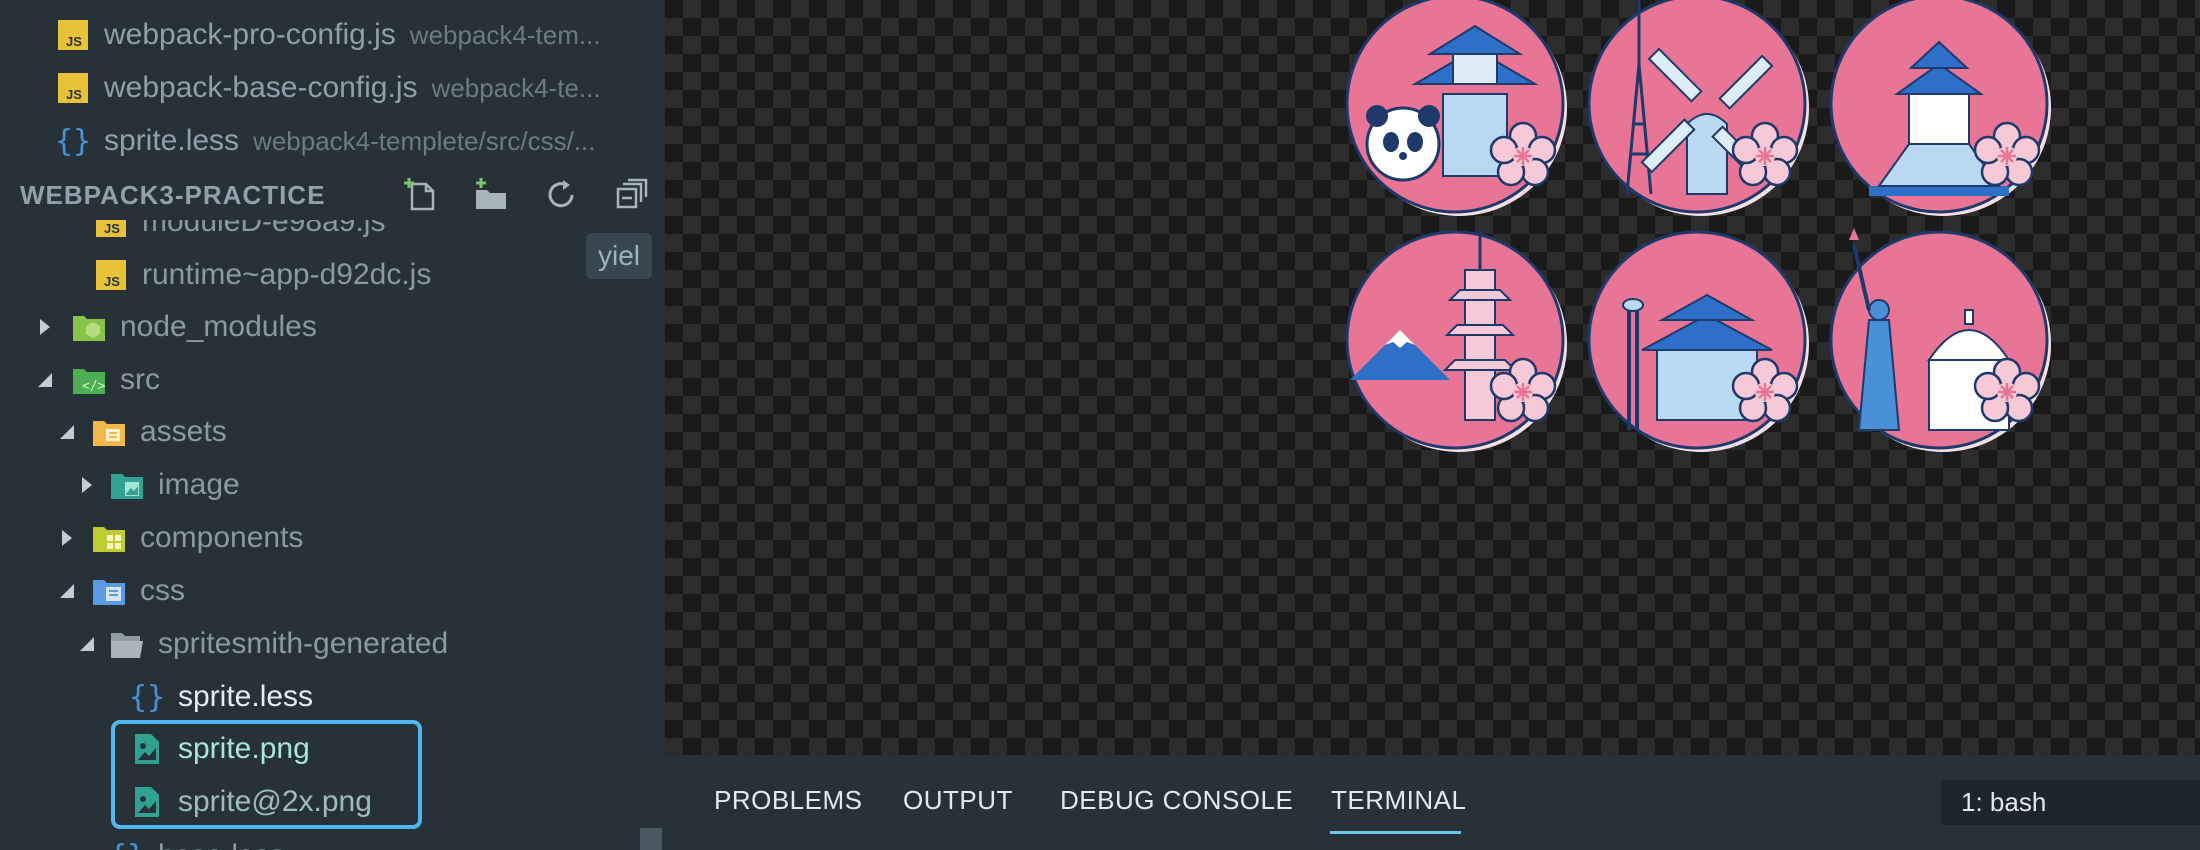 Image resolution: width=2200 pixels, height=850 pixels. Describe the element at coordinates (332, 485) in the screenshot. I see `tree-item-folder: image` at that location.